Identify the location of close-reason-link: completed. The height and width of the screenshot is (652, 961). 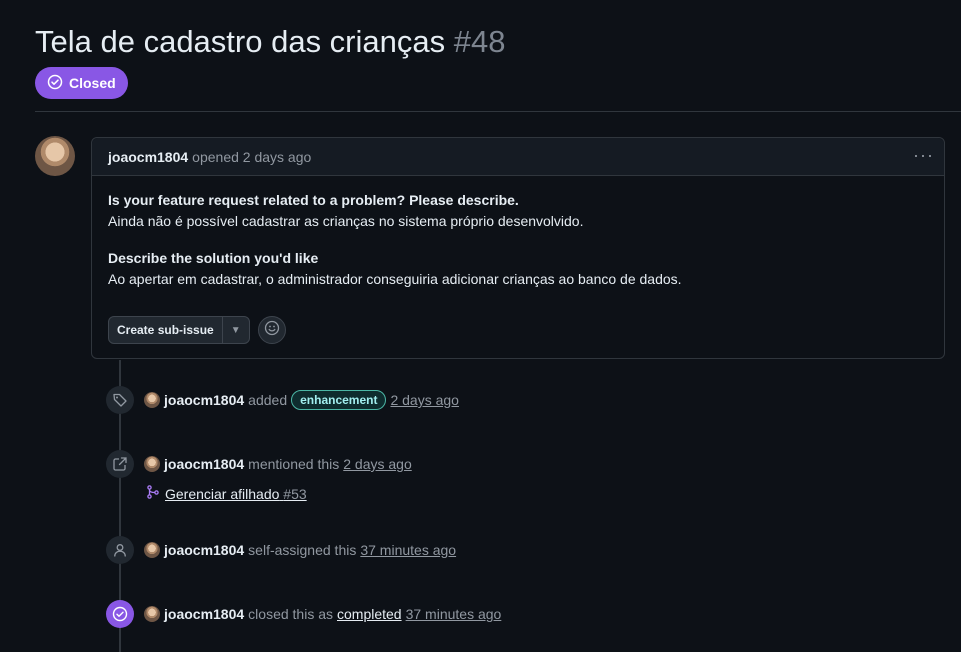
(369, 614).